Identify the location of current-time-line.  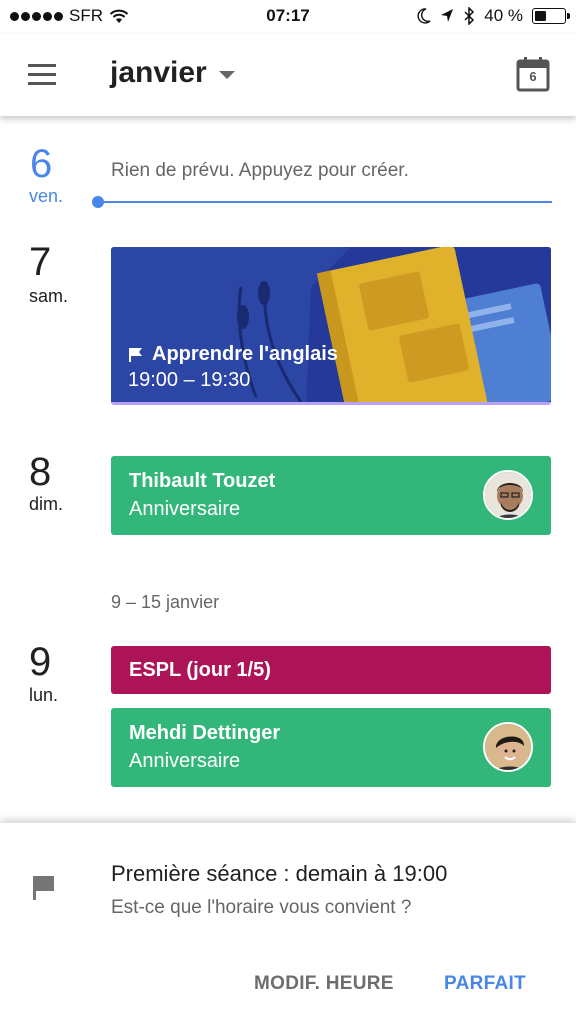
(327, 202).